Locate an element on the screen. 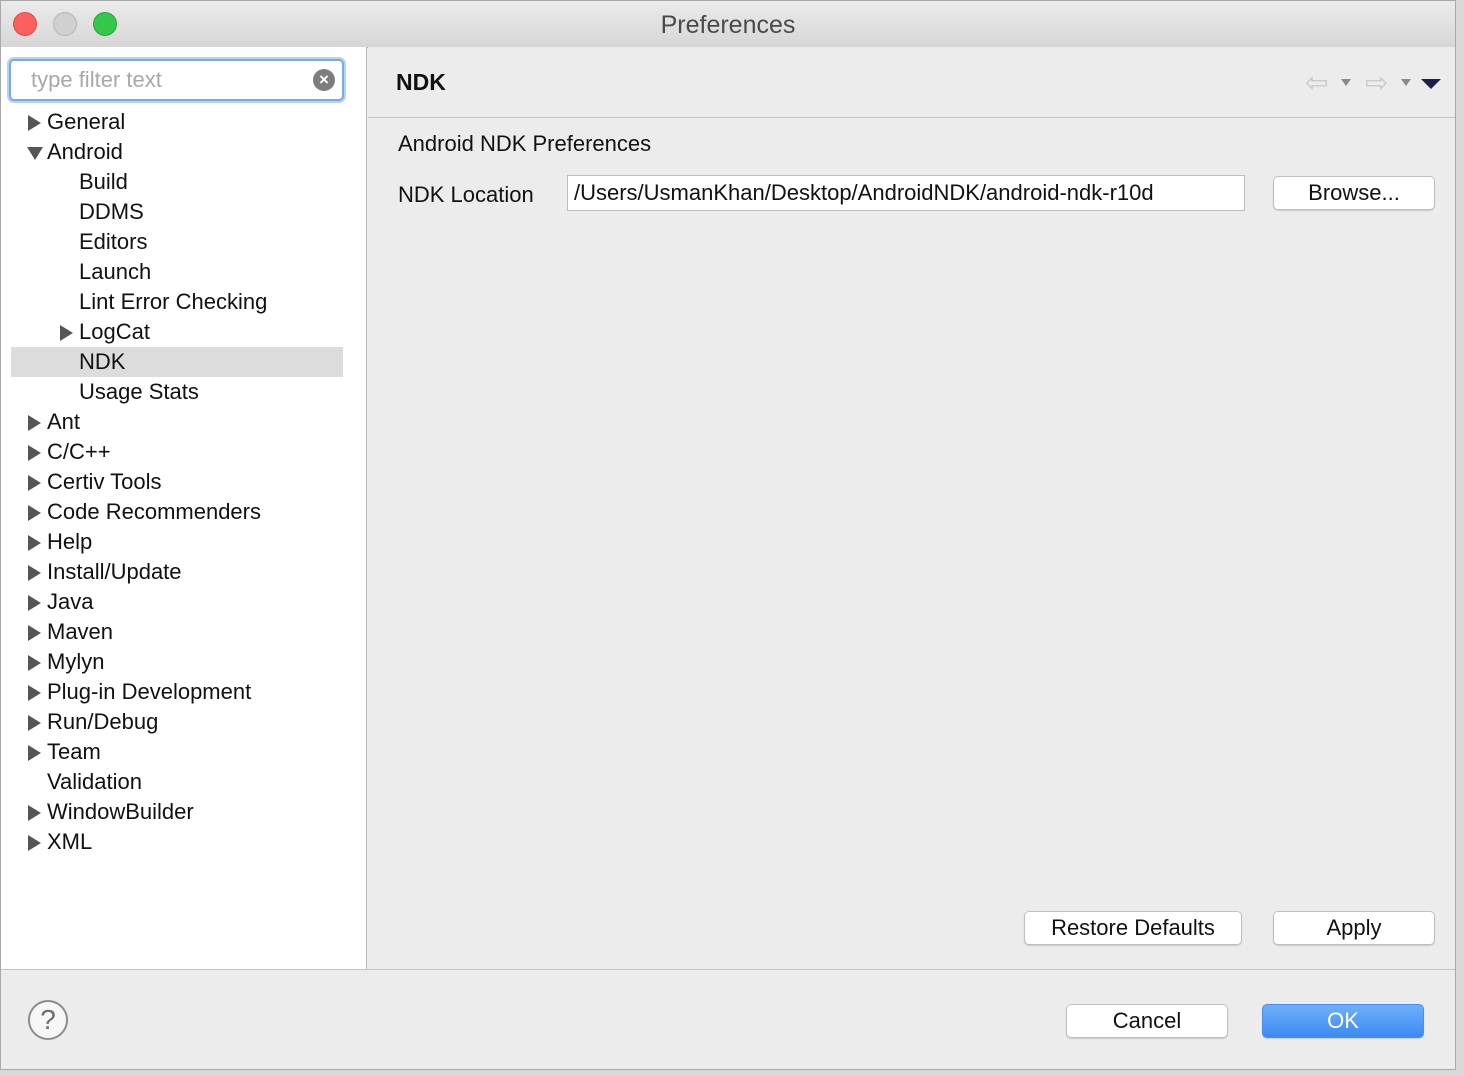 The image size is (1464, 1076). forward-dropdown-icon is located at coordinates (1406, 82).